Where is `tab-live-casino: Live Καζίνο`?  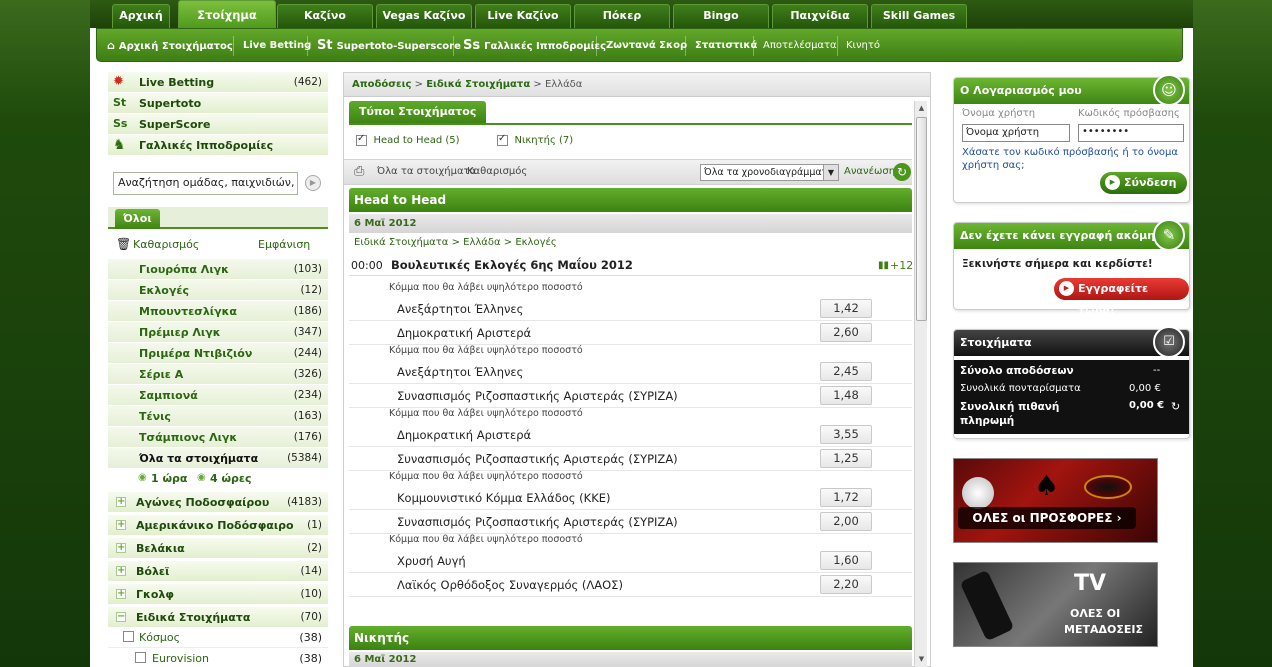
tab-live-casino: Live Καζίνο is located at coordinates (523, 16).